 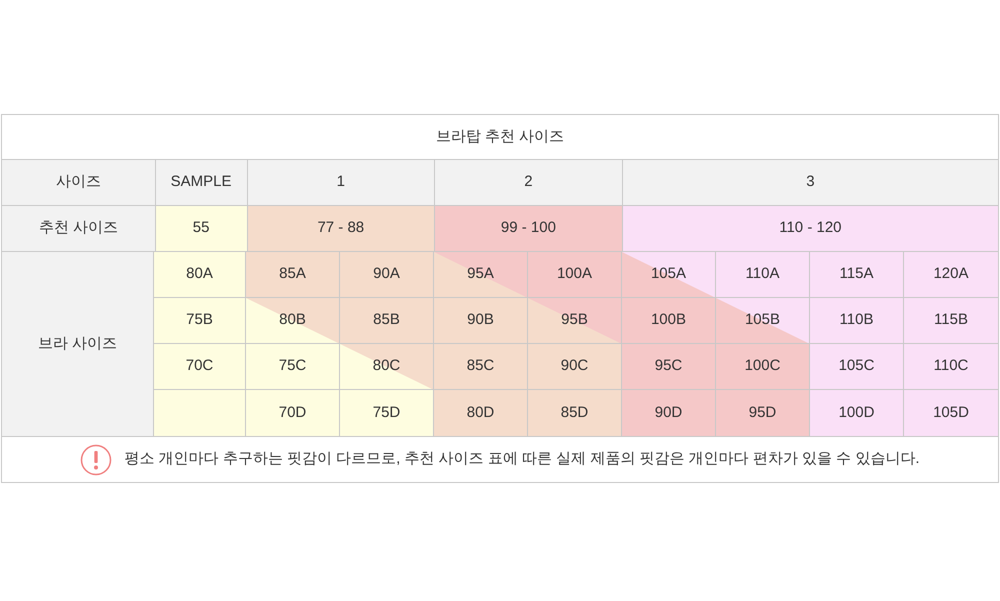 What do you see at coordinates (79, 228) in the screenshot?
I see `table-header-cell: 추천 사이즈` at bounding box center [79, 228].